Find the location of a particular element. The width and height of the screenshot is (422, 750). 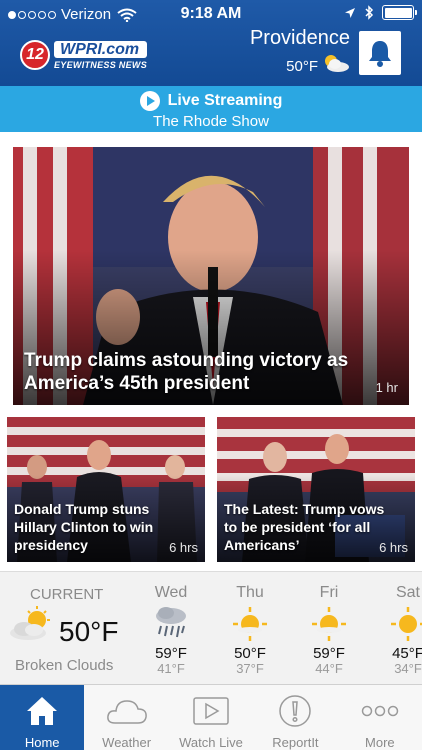

logo-tagline: EYEWITNESS NEWS is located at coordinates (101, 64).